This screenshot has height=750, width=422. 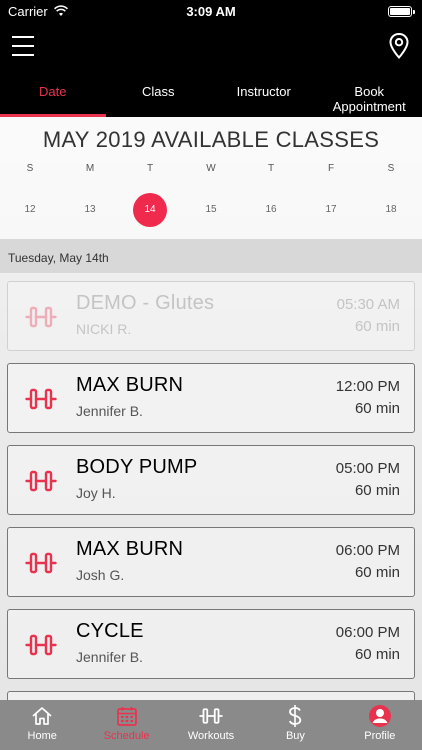 What do you see at coordinates (211, 398) in the screenshot?
I see `class-card: MAX BURN Jennifer B. 12:00 PM 60 min` at bounding box center [211, 398].